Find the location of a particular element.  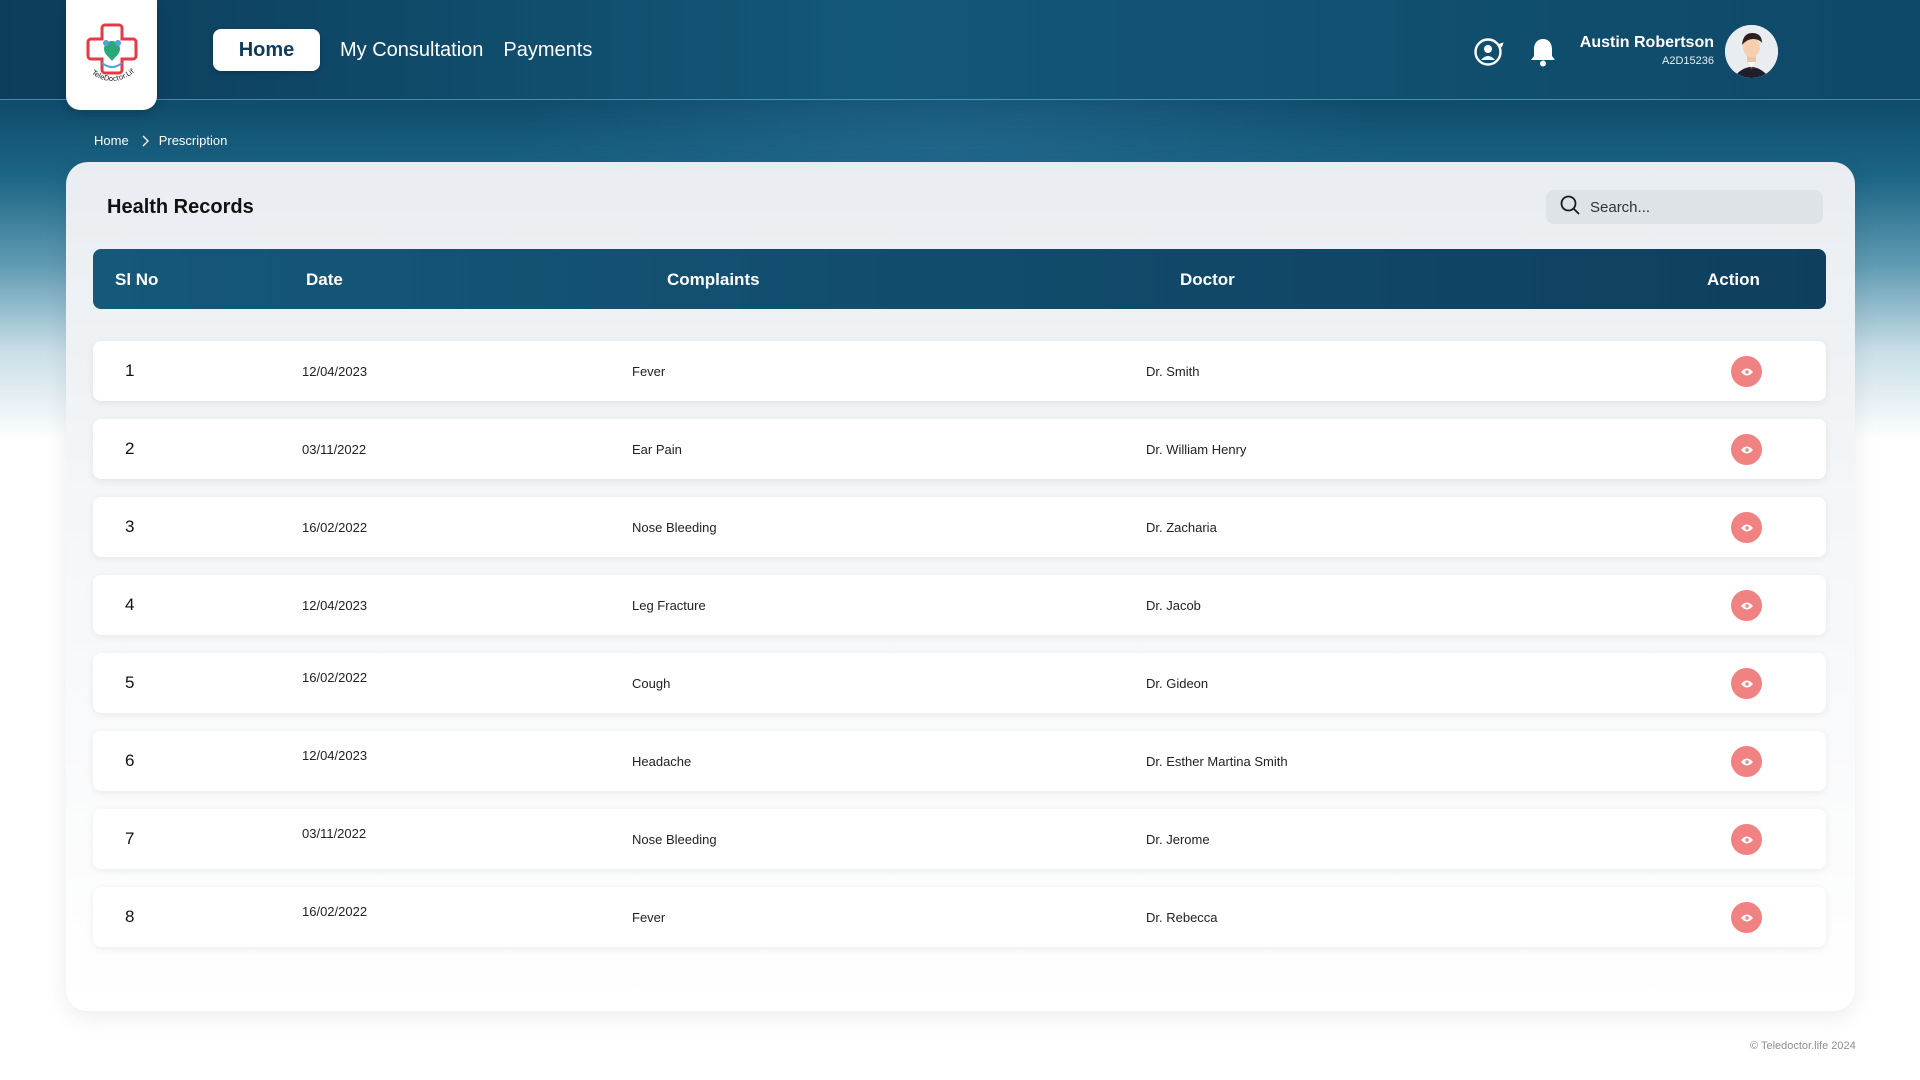

breadcrumb: Home Prescription is located at coordinates (160, 140).